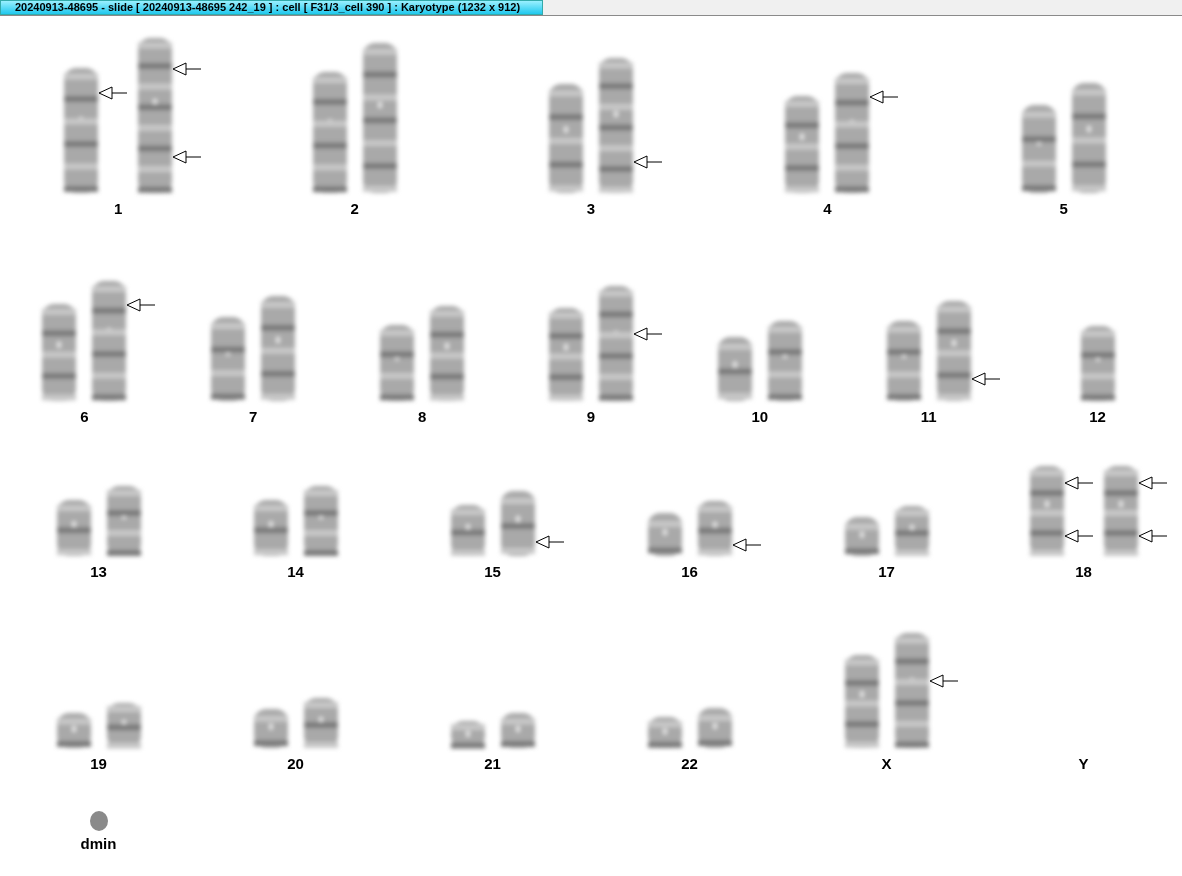 This screenshot has width=1182, height=876. I want to click on chromosome-label: 2, so click(354, 208).